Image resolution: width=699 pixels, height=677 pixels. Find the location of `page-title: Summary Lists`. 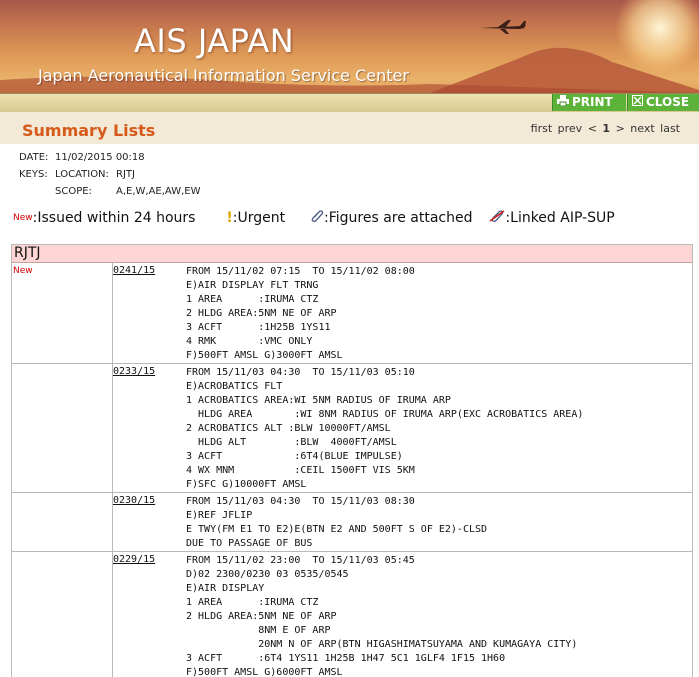

page-title: Summary Lists is located at coordinates (89, 130).